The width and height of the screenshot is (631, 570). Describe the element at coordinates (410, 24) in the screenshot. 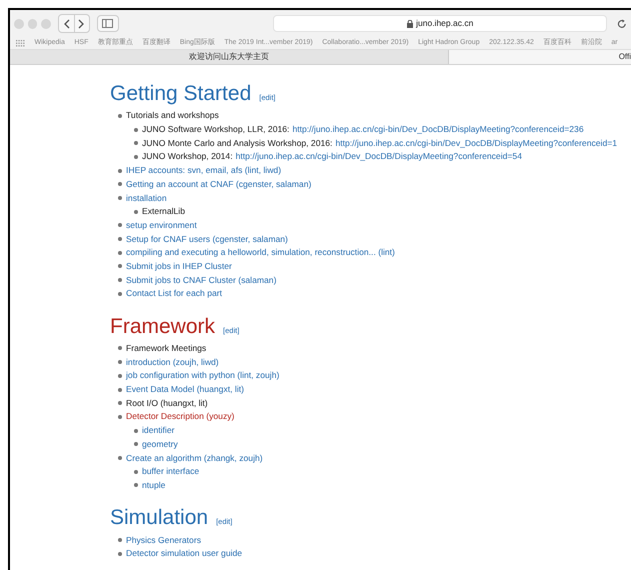

I see `lock-icon` at that location.